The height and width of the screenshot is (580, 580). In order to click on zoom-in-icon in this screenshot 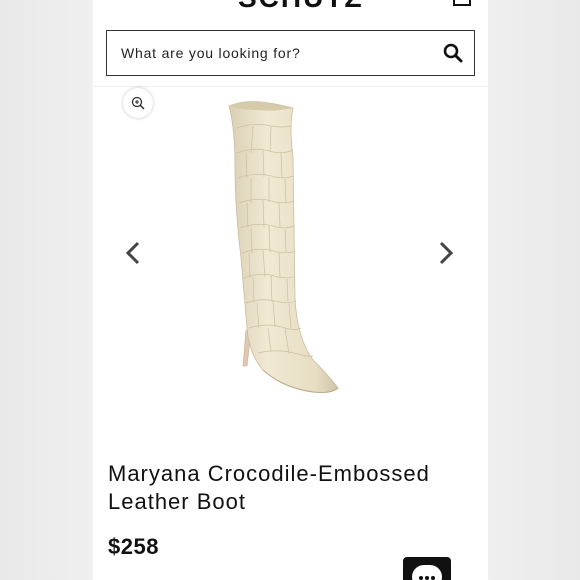, I will do `click(138, 103)`.